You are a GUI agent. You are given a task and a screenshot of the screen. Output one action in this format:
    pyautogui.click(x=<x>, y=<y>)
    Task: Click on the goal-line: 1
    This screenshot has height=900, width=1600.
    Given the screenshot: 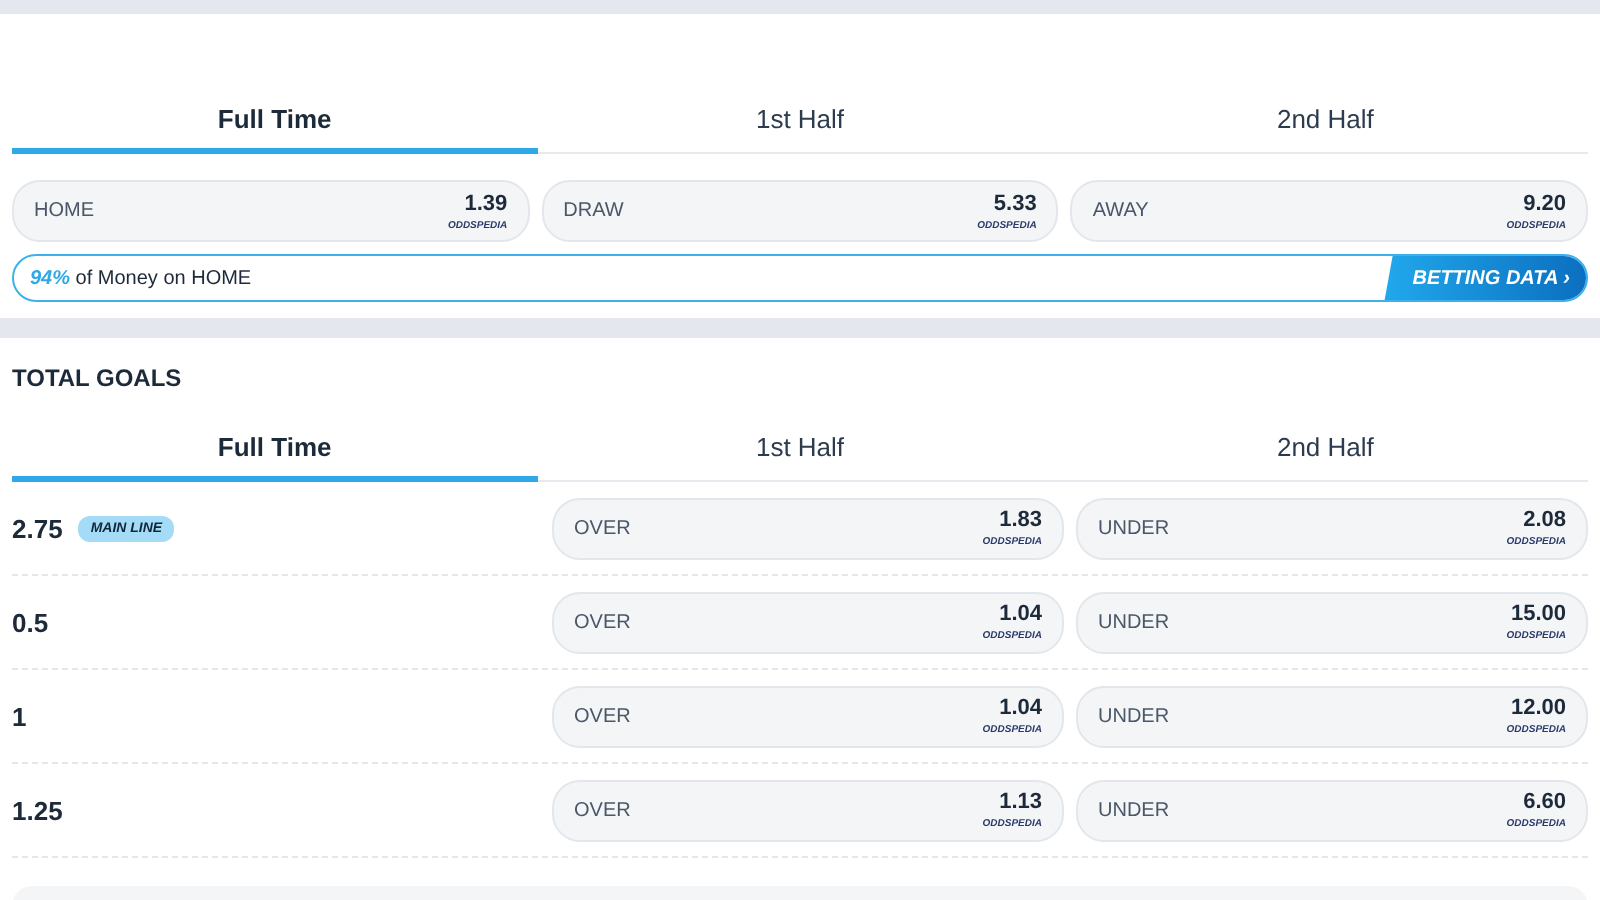 What is the action you would take?
    pyautogui.click(x=19, y=716)
    